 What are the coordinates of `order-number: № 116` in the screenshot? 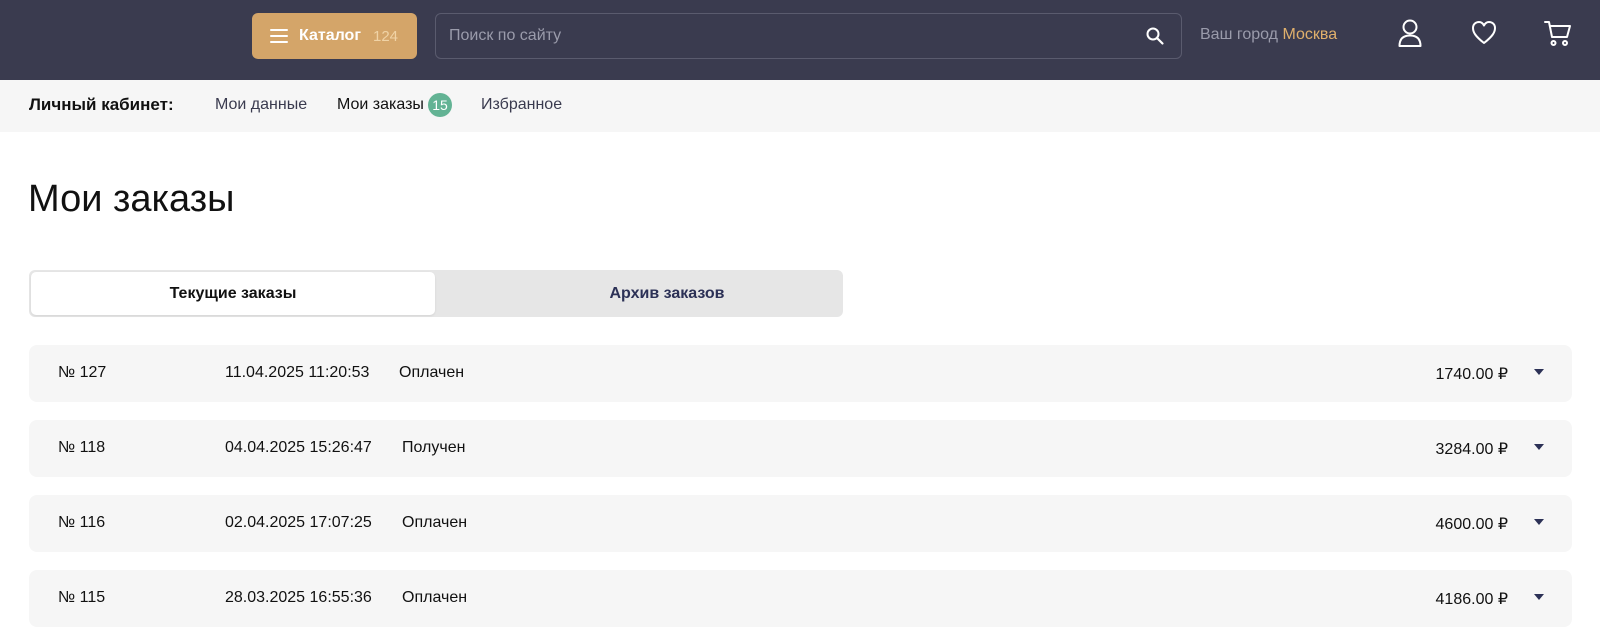 It's located at (82, 522).